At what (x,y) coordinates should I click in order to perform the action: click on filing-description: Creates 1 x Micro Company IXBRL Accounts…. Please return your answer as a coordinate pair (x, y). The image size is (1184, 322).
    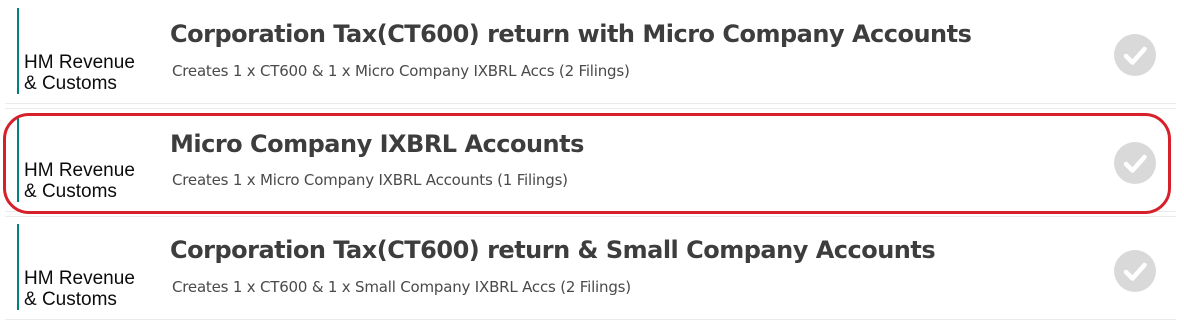
    Looking at the image, I should click on (370, 180).